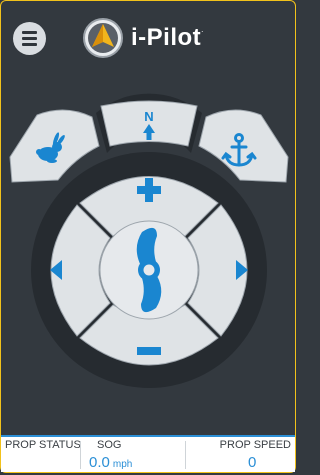  I want to click on sog-readout: 0.0 mph, so click(110, 462).